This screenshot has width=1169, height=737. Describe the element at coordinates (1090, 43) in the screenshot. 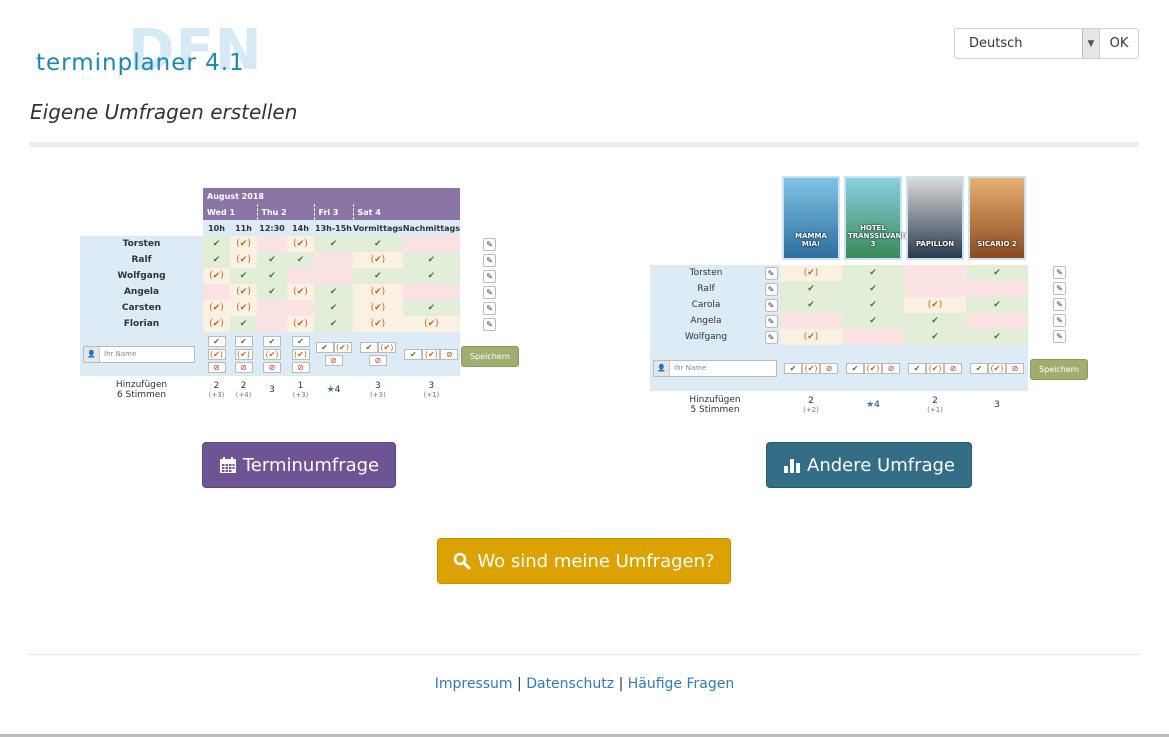

I see `chevron-down-icon: ▼` at that location.